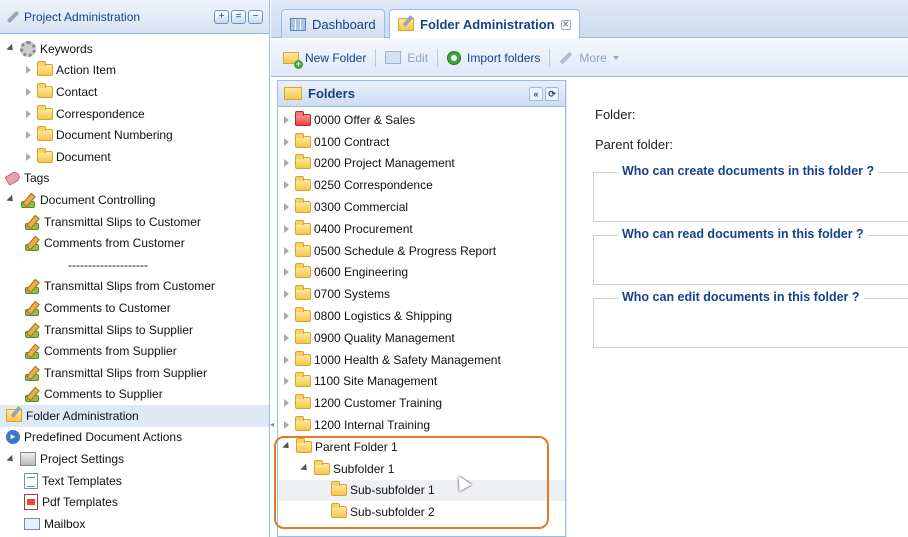 Image resolution: width=908 pixels, height=537 pixels. Describe the element at coordinates (255, 16) in the screenshot. I see `collapse-button: −` at that location.